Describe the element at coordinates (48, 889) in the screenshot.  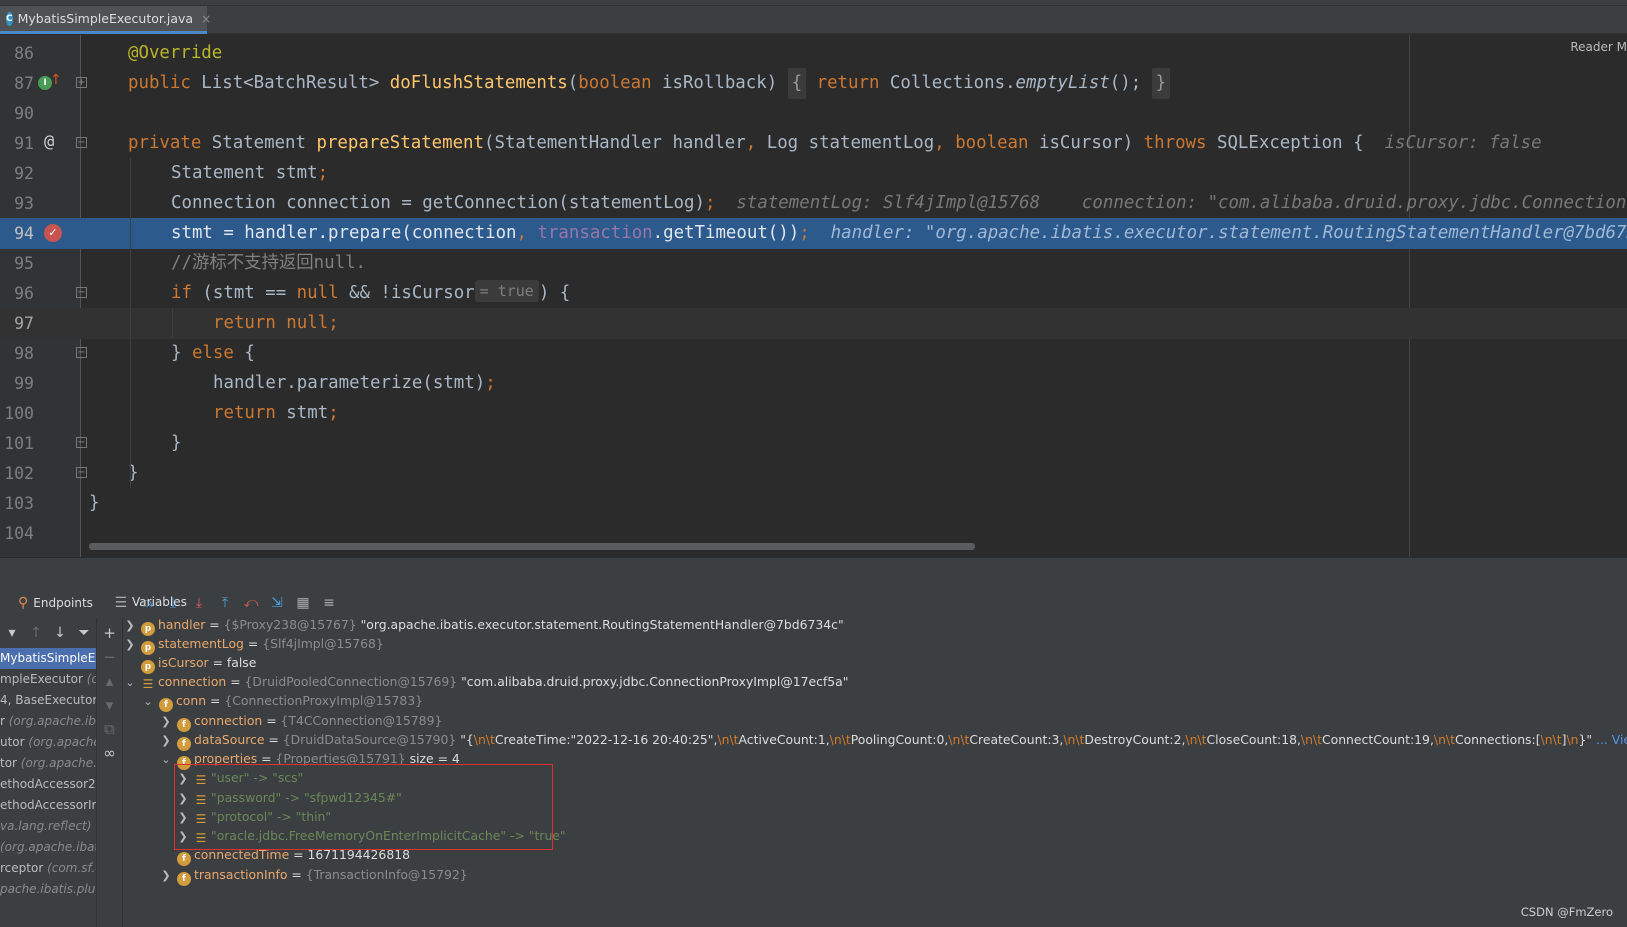
I see `frame-item: pache.ibatis.plug` at that location.